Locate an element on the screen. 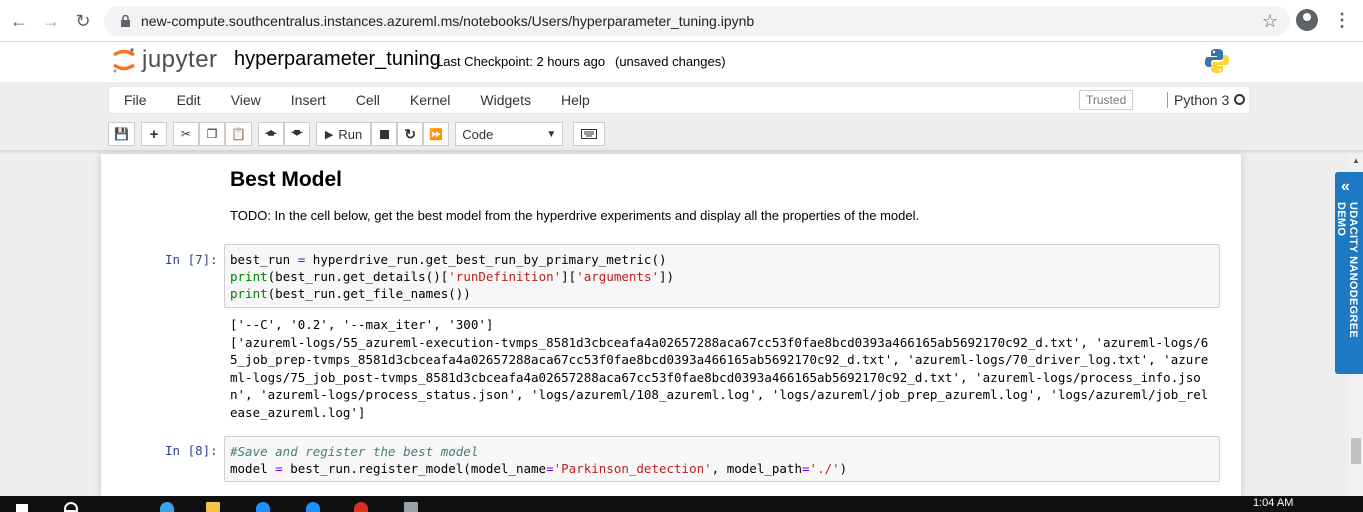 The image size is (1363, 512). move-down-icon: 🡃 is located at coordinates (296, 134).